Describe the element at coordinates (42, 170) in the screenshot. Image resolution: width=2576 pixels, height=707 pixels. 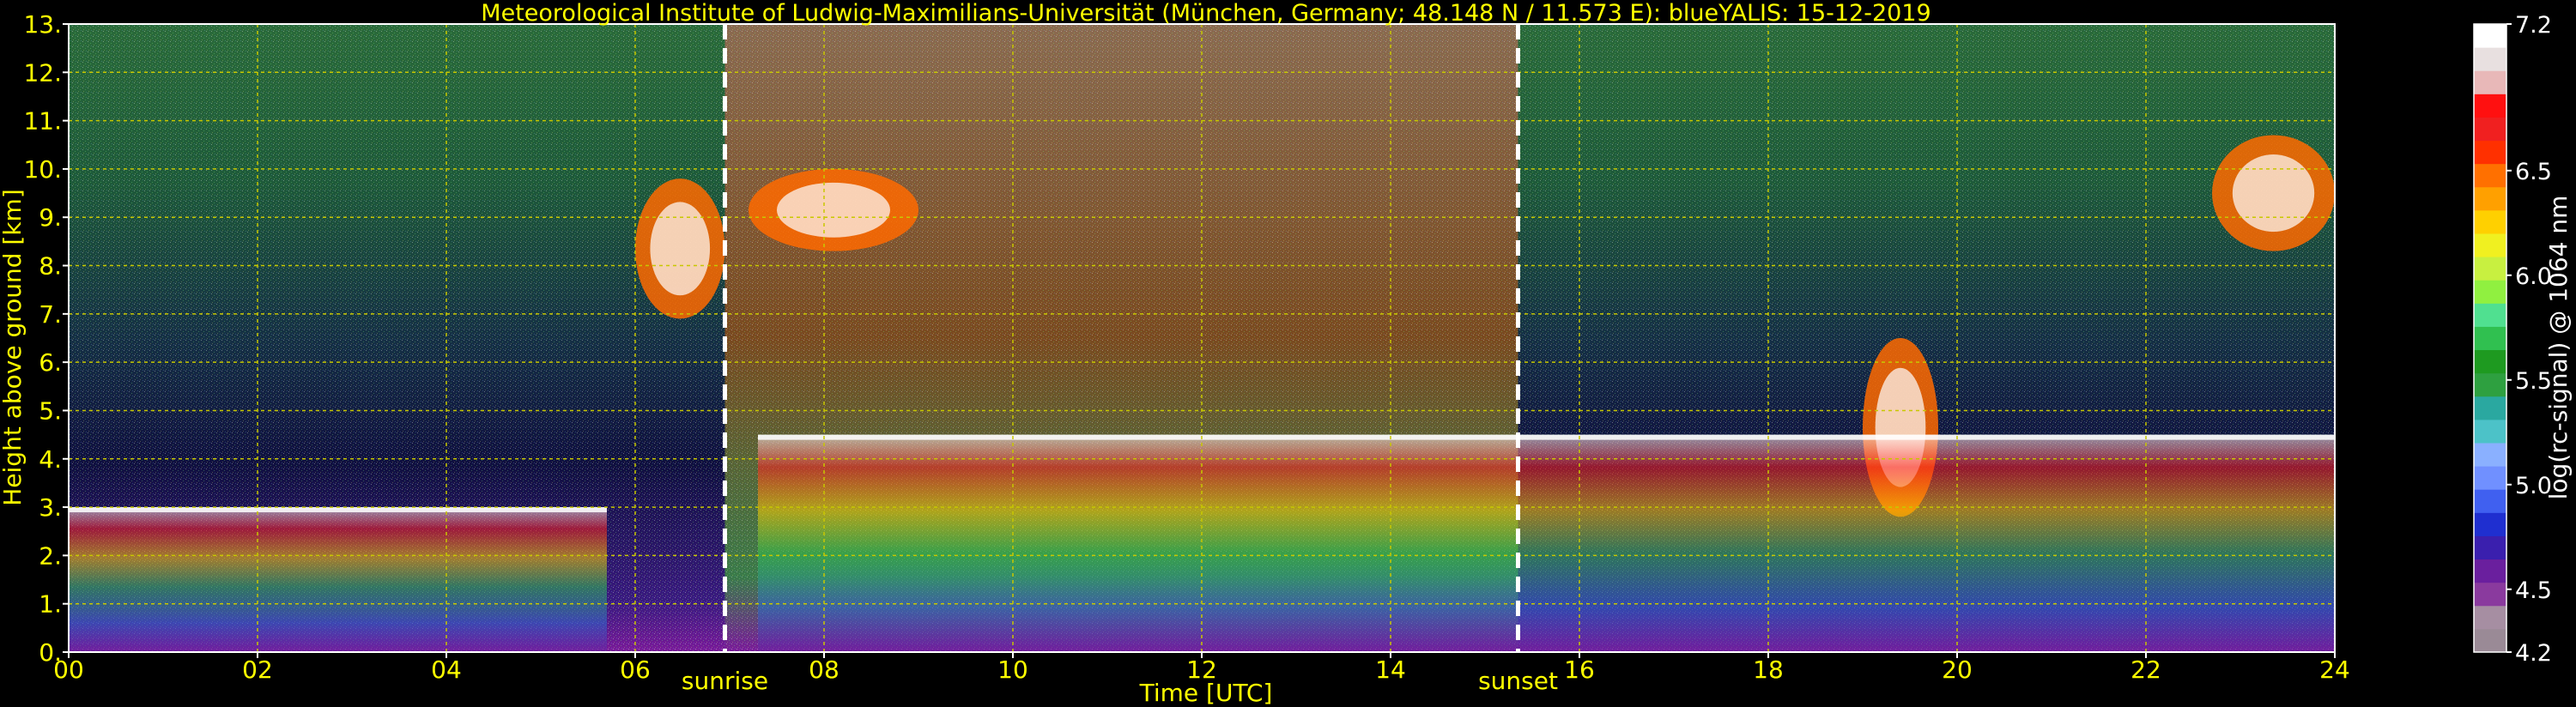
I see `y-tick-label: 10.` at that location.